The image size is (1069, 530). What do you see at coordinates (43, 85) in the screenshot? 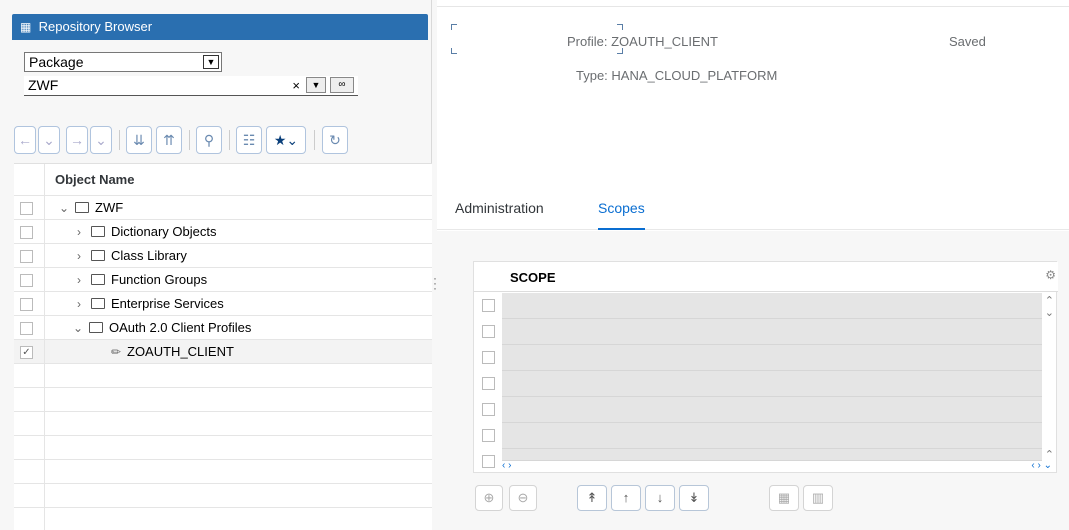
I see `package-input-value: ZWF` at bounding box center [43, 85].